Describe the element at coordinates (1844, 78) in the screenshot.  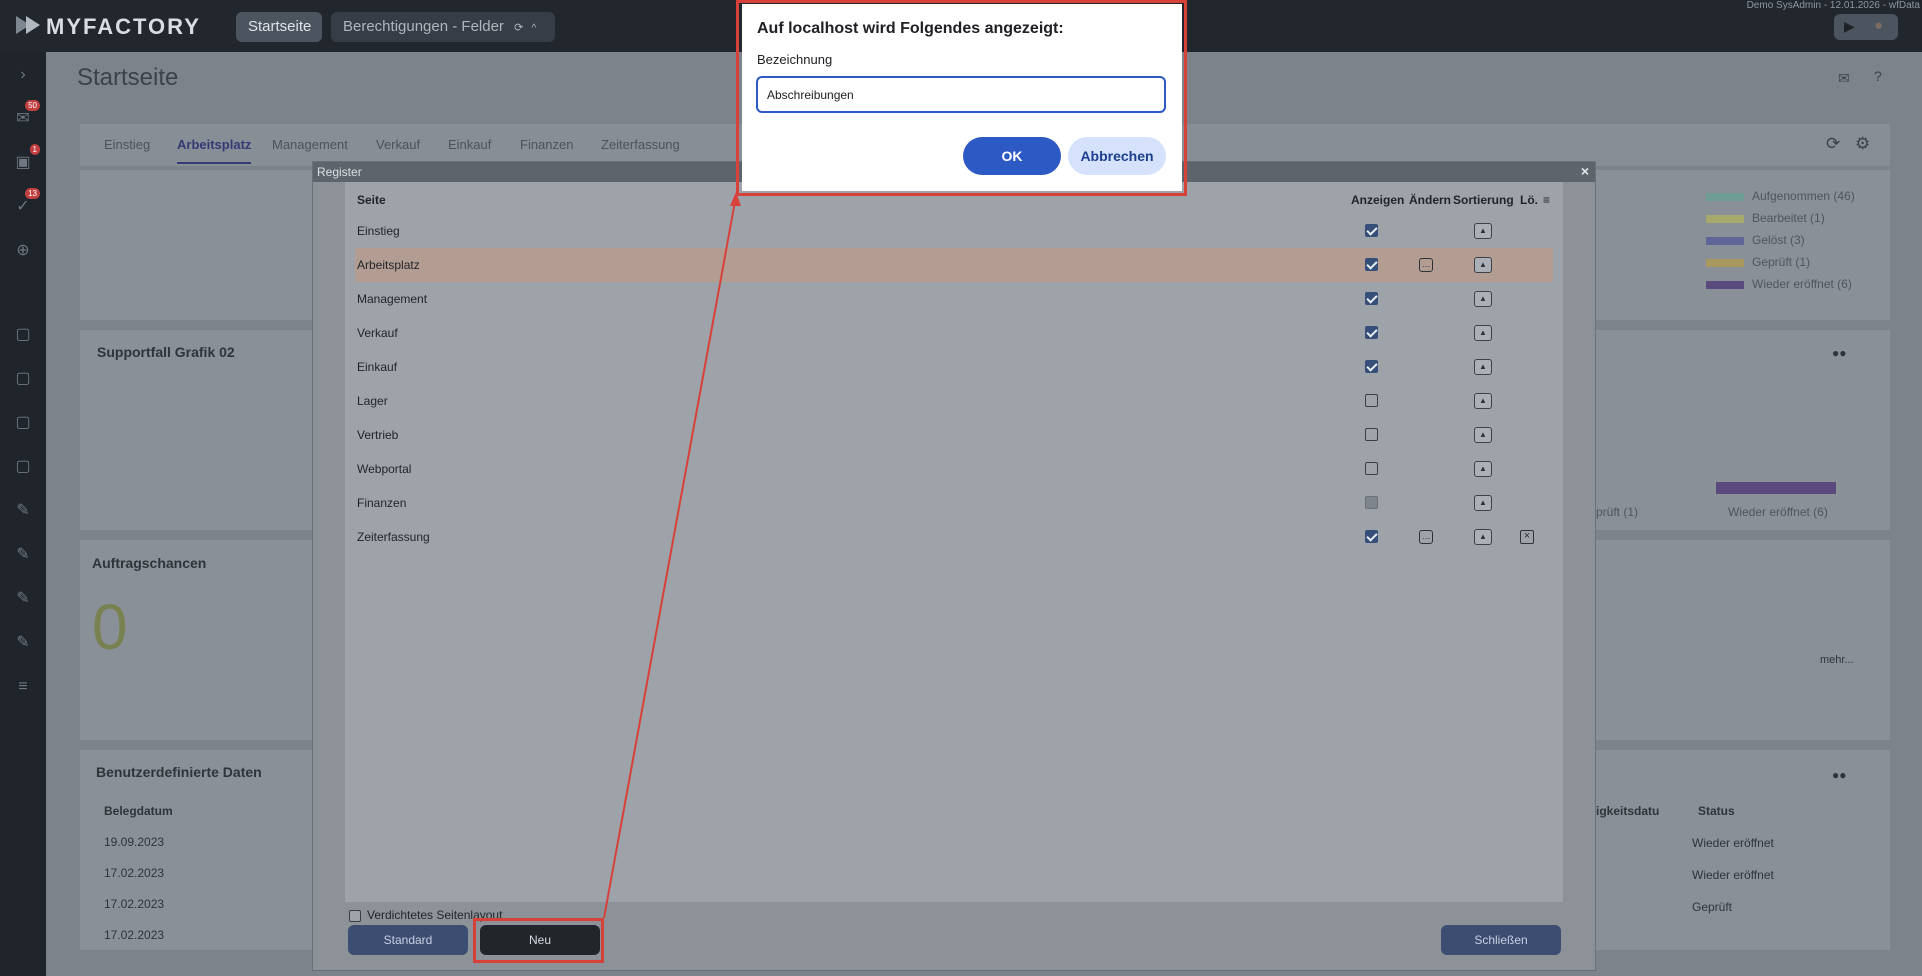
I see `mail-icon: ✉` at that location.